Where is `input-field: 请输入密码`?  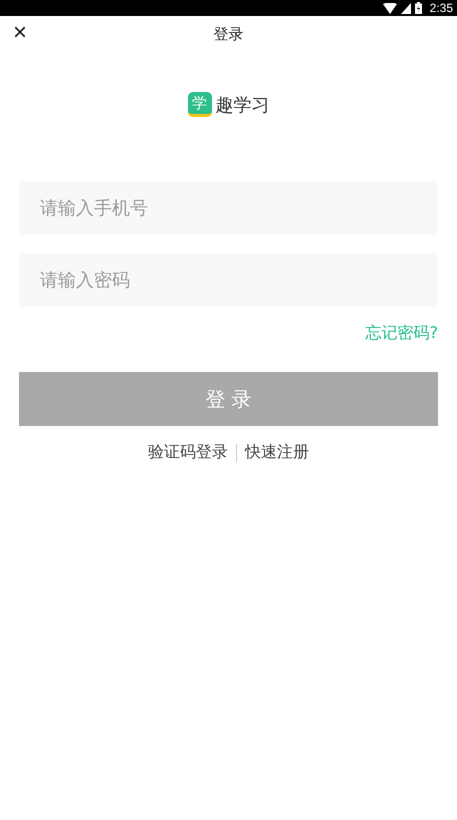
input-field: 请输入密码 is located at coordinates (228, 280).